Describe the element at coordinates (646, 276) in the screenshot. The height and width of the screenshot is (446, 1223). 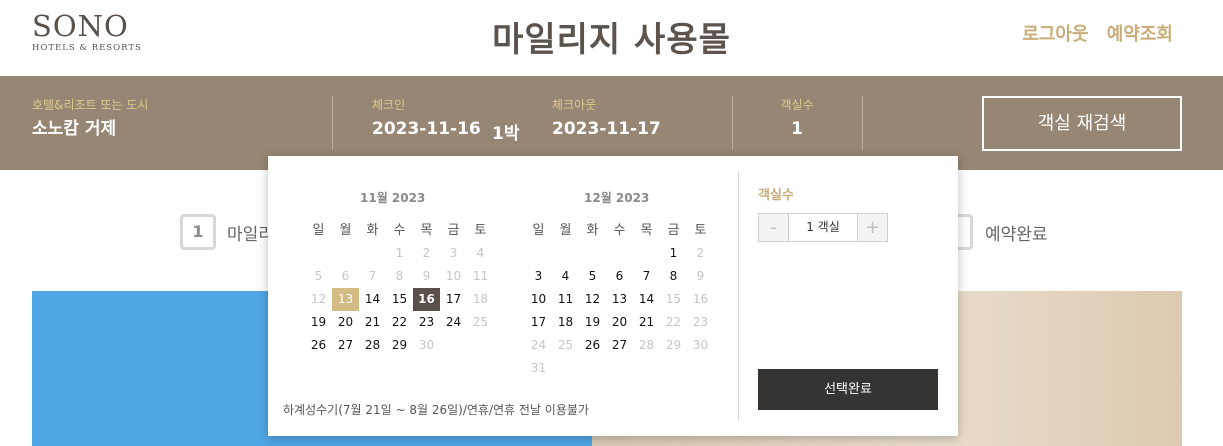
I see `date-cell: 7` at that location.